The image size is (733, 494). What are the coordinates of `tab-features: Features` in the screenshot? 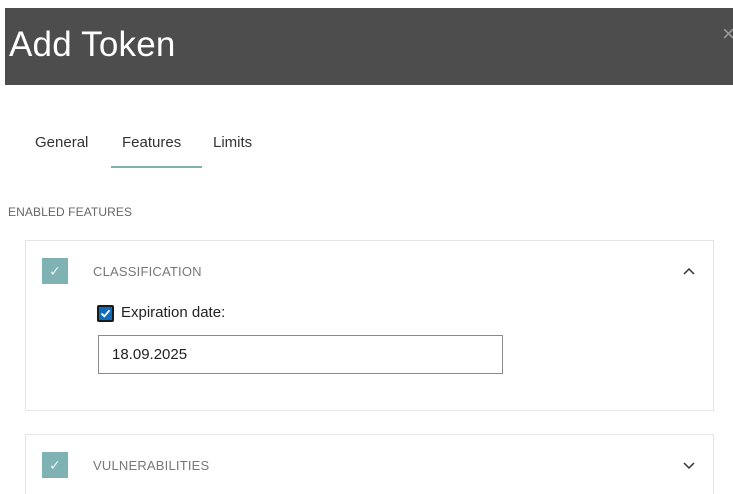 It's located at (151, 142).